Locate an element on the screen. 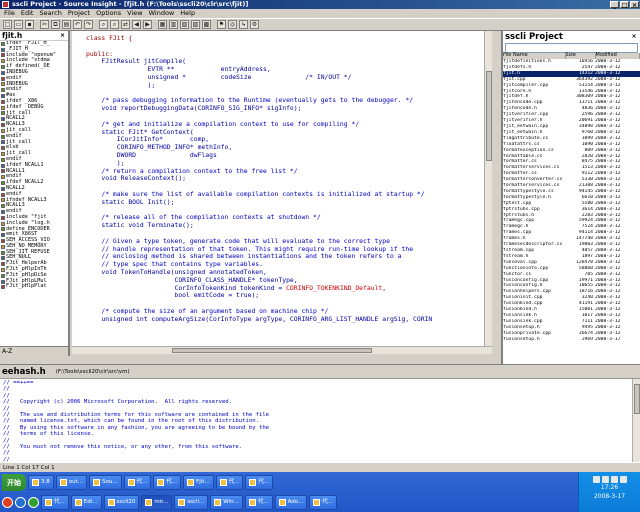 The image size is (640, 512). menu-help: Help is located at coordinates (187, 13).